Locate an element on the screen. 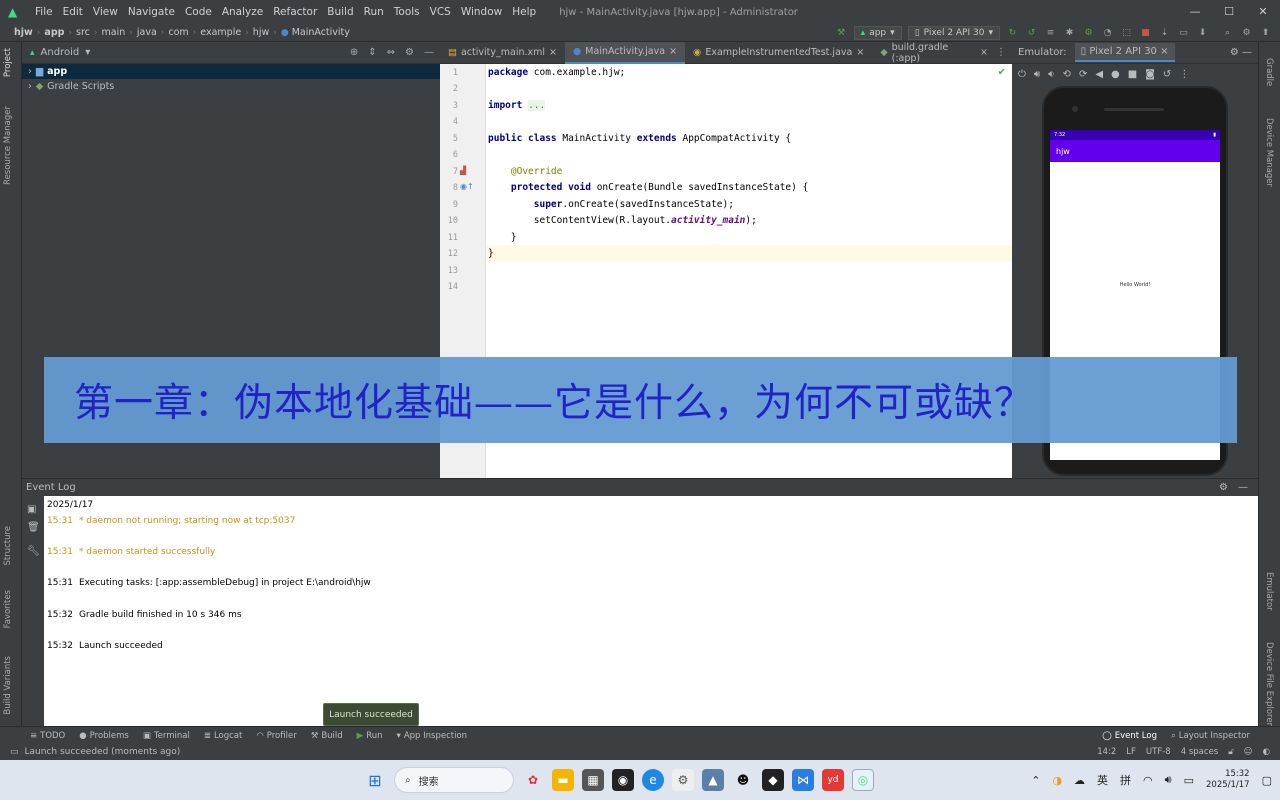 The height and width of the screenshot is (800, 1280). volume-icon: 🔊︎ is located at coordinates (1168, 780).